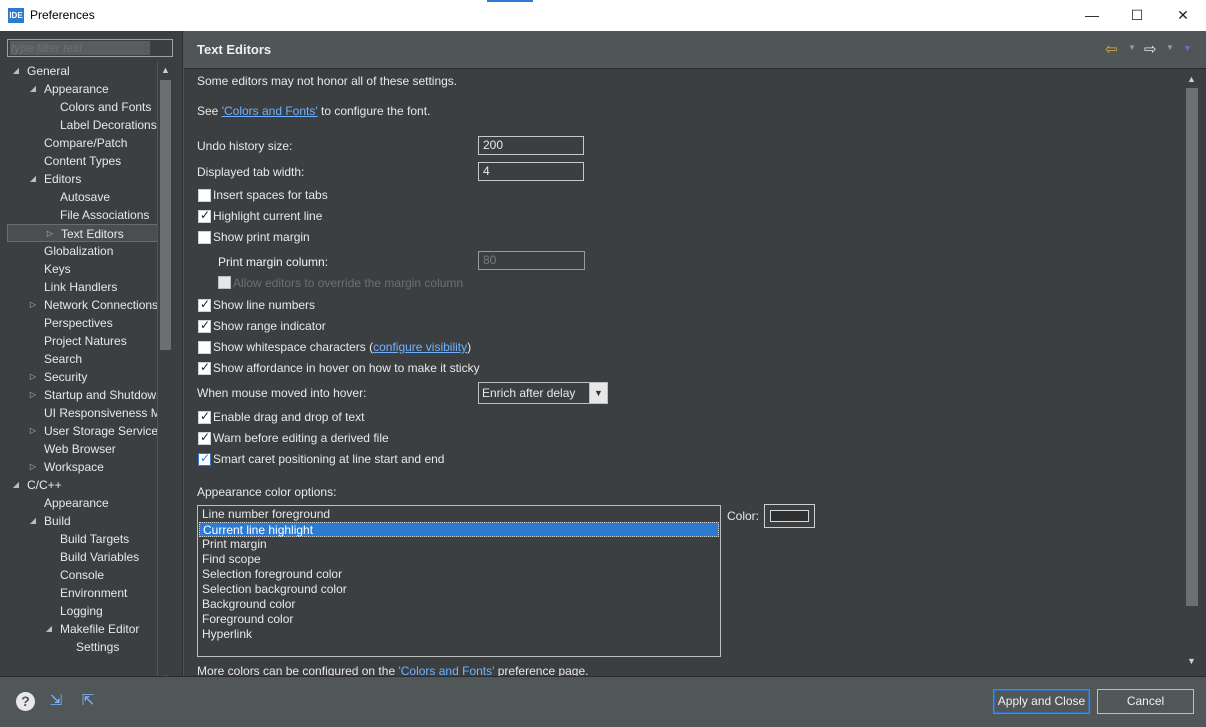 The width and height of the screenshot is (1206, 727). I want to click on tree-item: Globalization, so click(82, 251).